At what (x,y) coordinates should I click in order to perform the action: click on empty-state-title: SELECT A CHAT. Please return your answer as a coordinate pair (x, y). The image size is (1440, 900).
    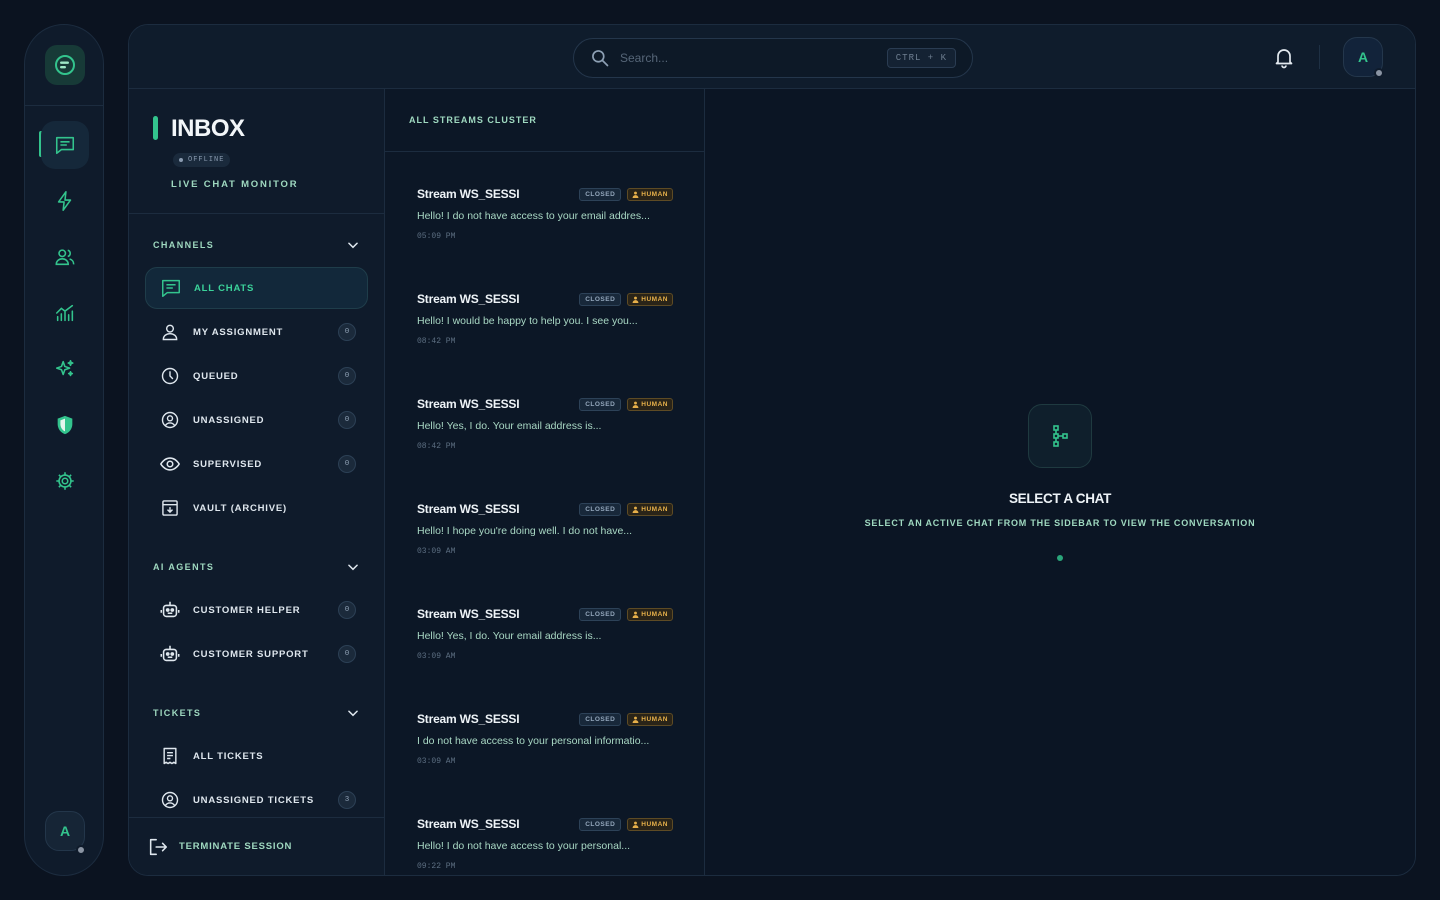
    Looking at the image, I should click on (1060, 498).